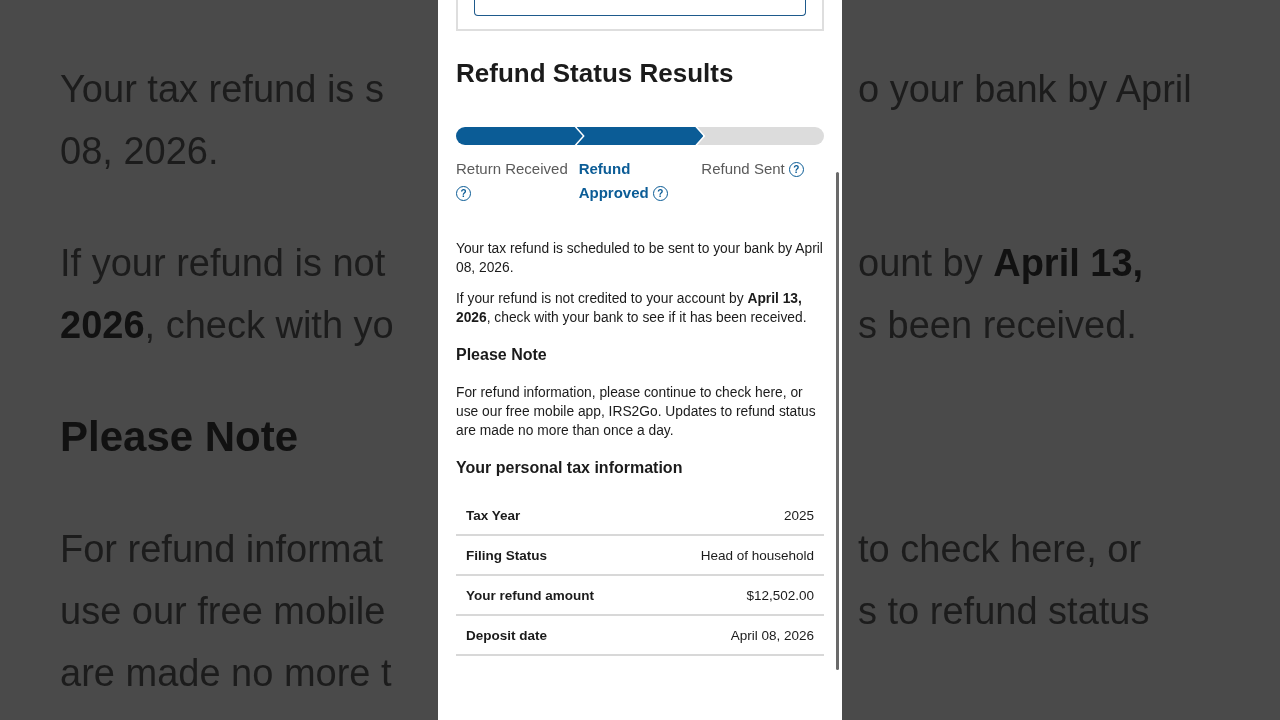  What do you see at coordinates (640, 8) in the screenshot?
I see `signin-button` at bounding box center [640, 8].